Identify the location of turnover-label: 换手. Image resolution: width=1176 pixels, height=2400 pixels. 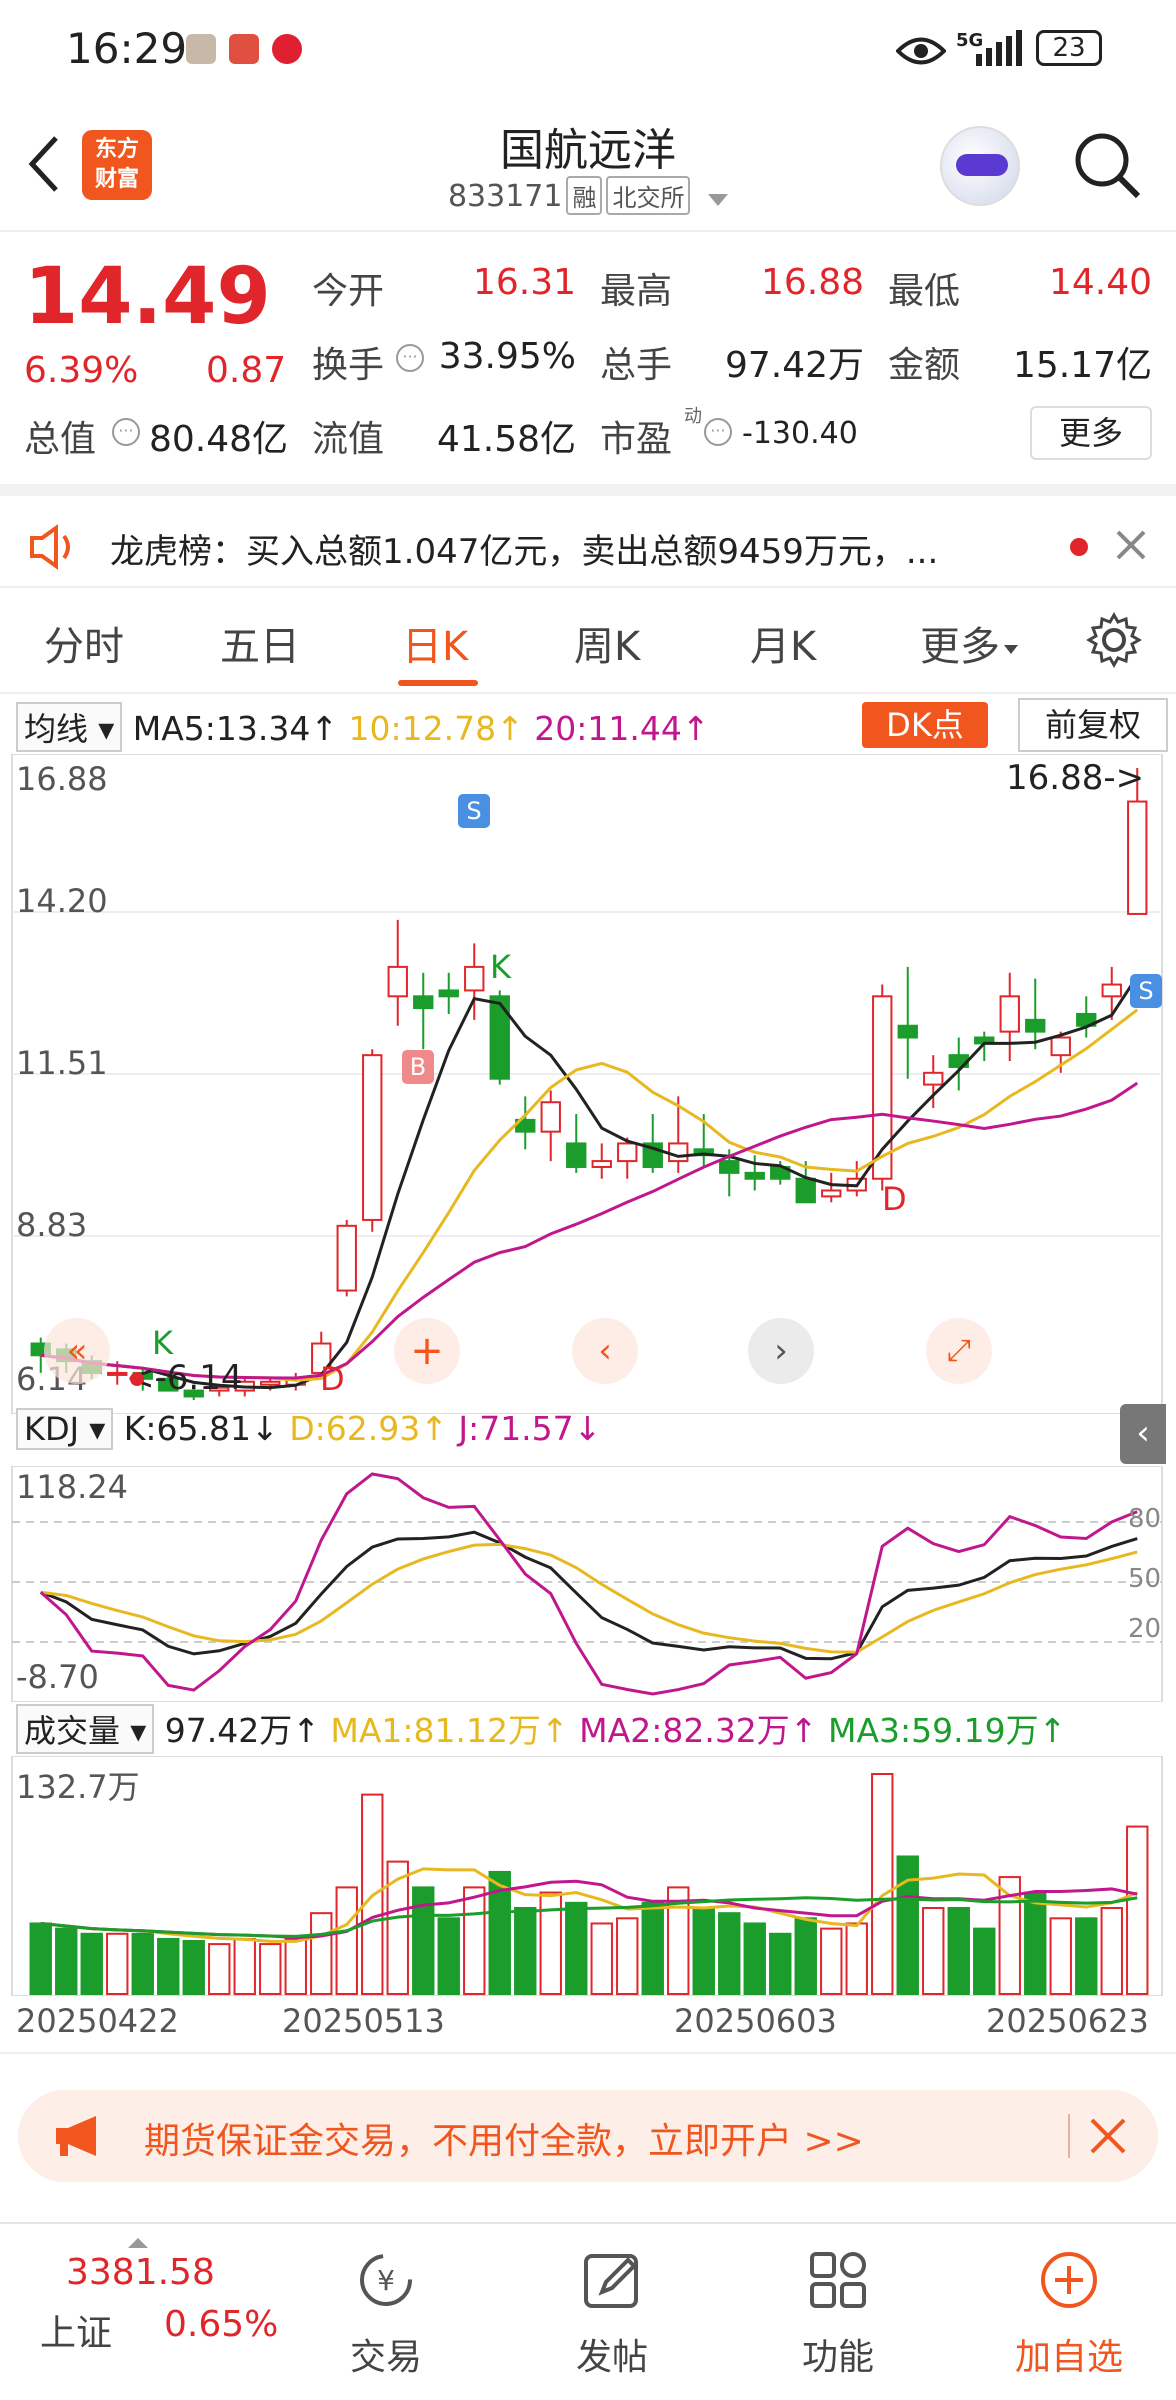
(348, 365).